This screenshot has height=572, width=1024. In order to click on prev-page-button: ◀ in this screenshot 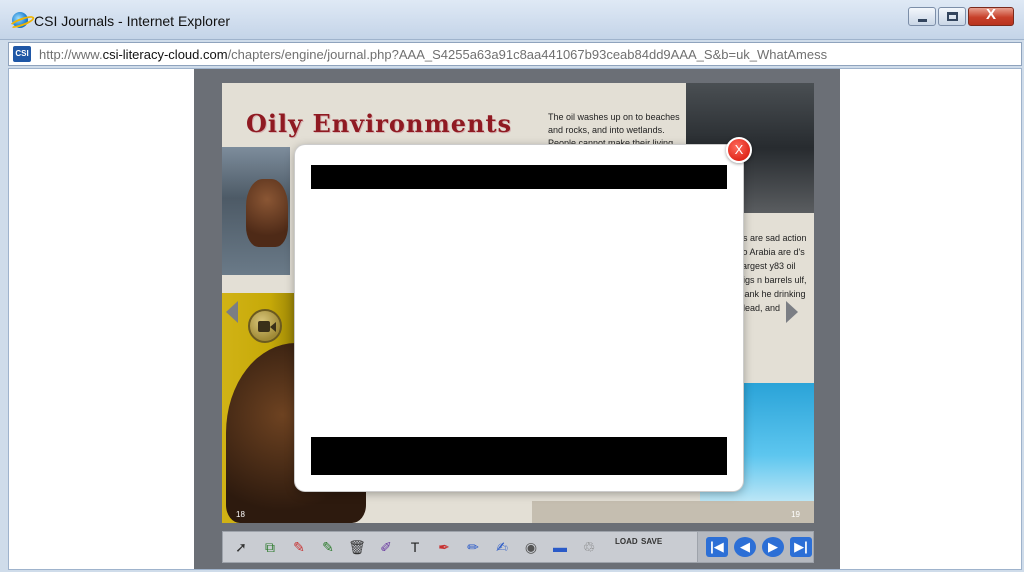, I will do `click(745, 547)`.